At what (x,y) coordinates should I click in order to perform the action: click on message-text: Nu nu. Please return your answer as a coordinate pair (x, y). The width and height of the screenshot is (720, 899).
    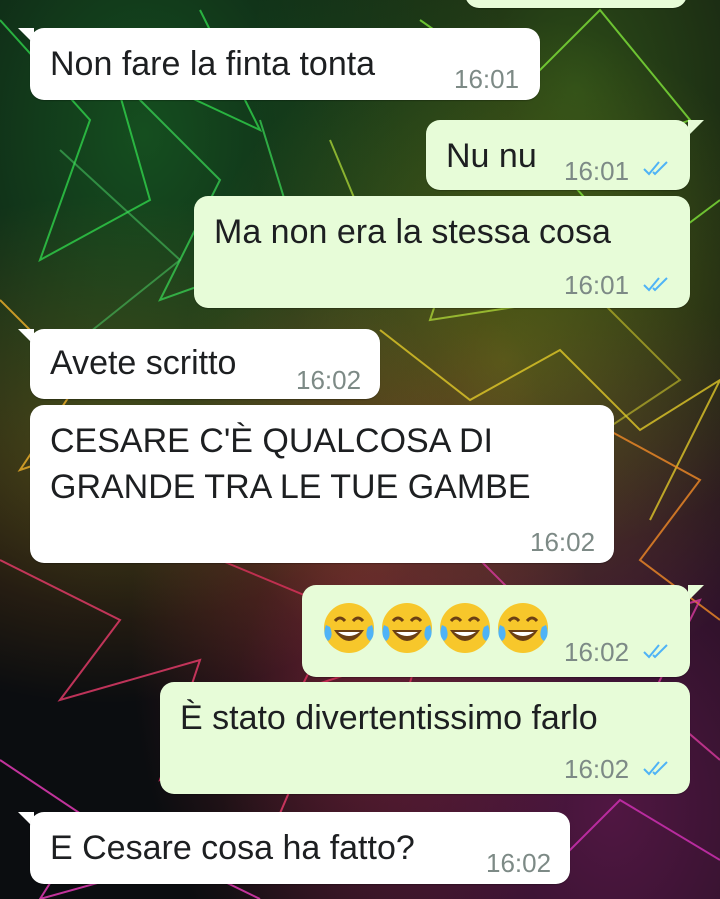
    Looking at the image, I should click on (491, 156).